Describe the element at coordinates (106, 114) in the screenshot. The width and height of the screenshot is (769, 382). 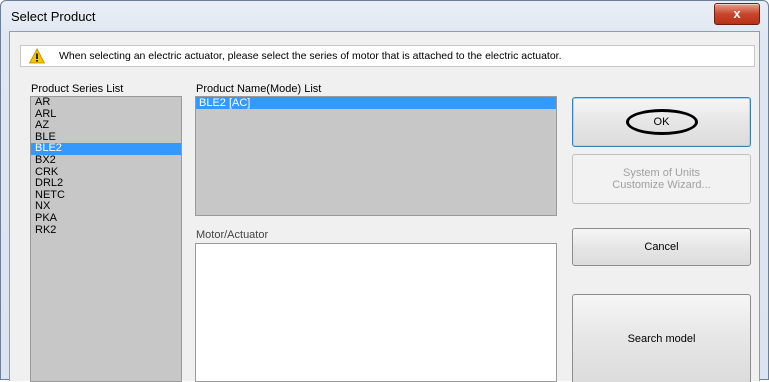
I see `series-list-item: ARL` at that location.